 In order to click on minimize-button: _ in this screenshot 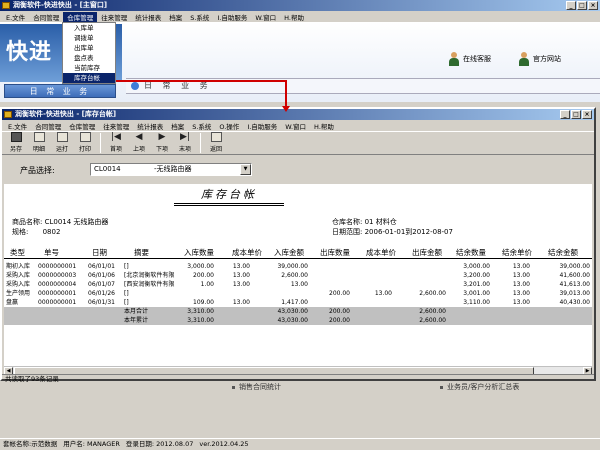, I will do `click(571, 5)`.